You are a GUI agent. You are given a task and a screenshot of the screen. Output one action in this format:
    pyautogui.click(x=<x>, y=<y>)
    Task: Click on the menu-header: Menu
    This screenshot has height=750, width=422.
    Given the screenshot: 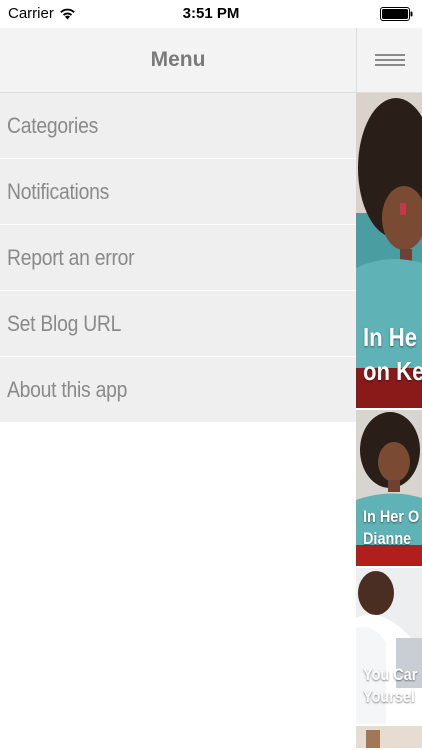 What is the action you would take?
    pyautogui.click(x=178, y=60)
    